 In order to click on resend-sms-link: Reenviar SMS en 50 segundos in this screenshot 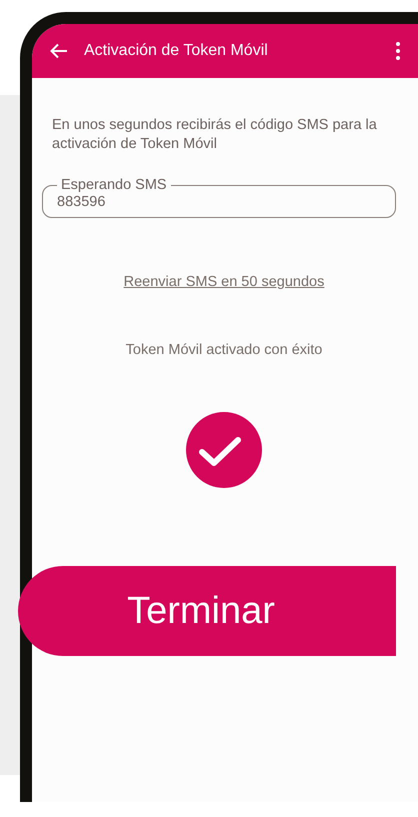, I will do `click(224, 282)`.